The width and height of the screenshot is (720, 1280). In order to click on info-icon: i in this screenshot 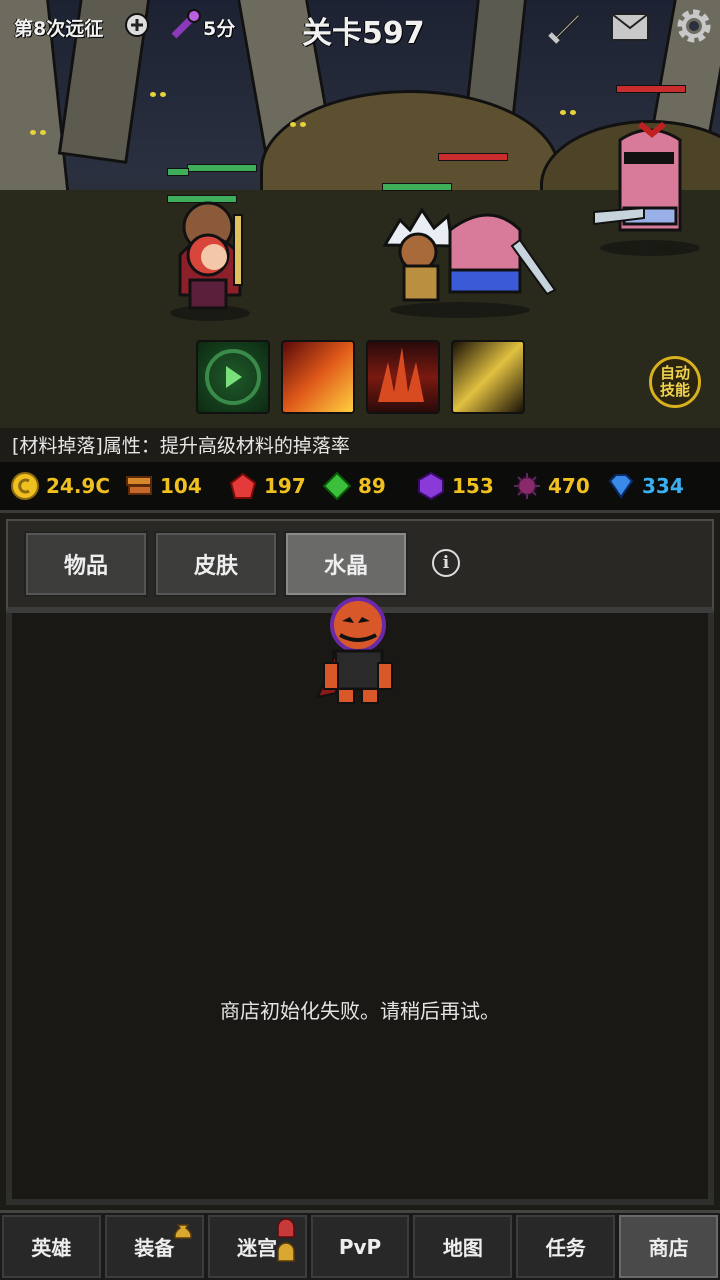, I will do `click(446, 563)`.